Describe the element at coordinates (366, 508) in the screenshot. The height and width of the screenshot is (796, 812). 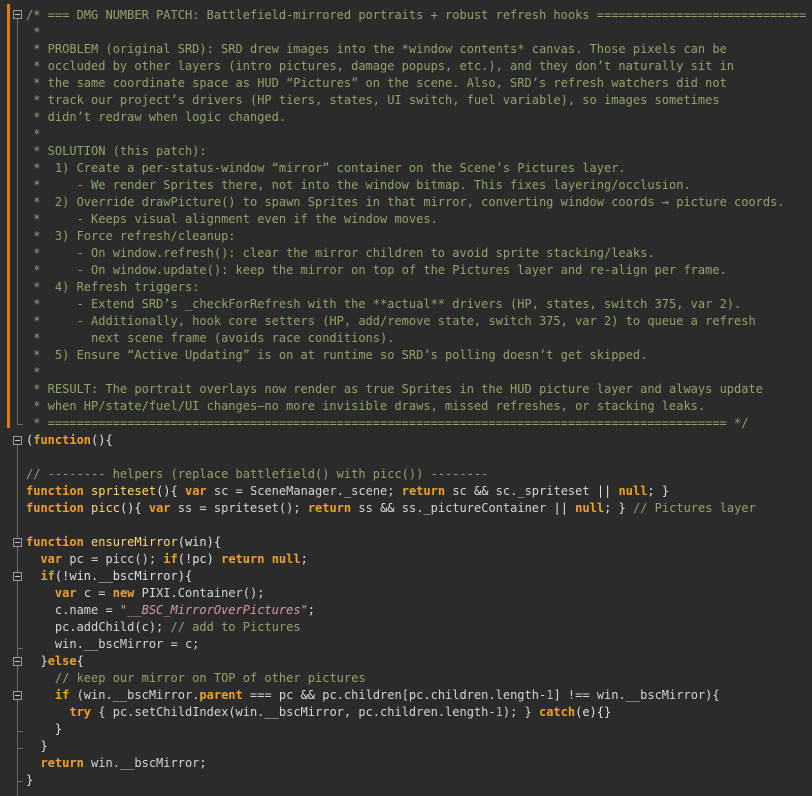
I see `code-token: ss` at that location.